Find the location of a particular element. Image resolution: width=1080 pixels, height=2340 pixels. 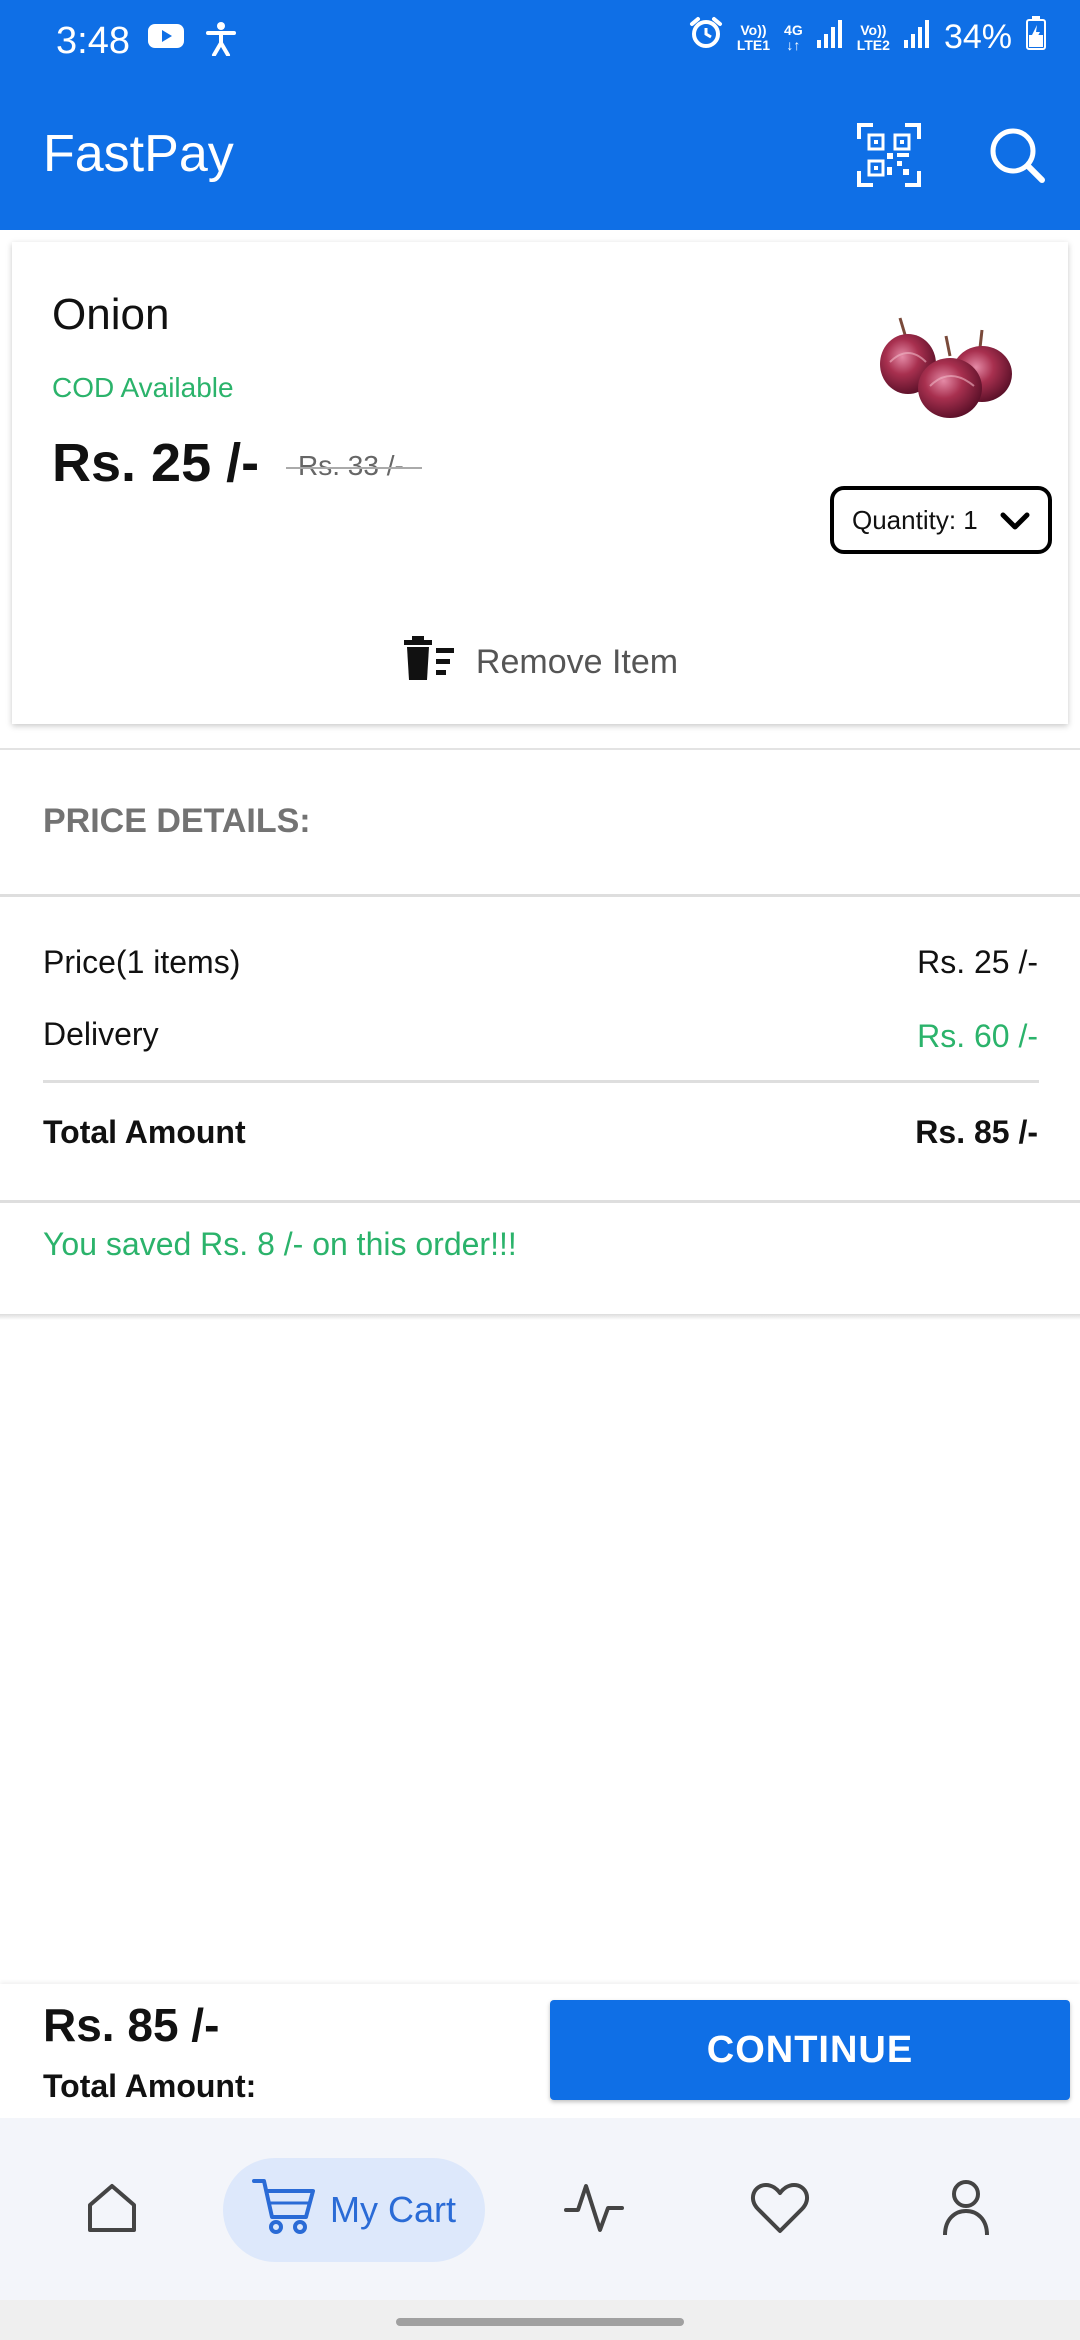

continue-button: CONTINUE is located at coordinates (810, 2050).